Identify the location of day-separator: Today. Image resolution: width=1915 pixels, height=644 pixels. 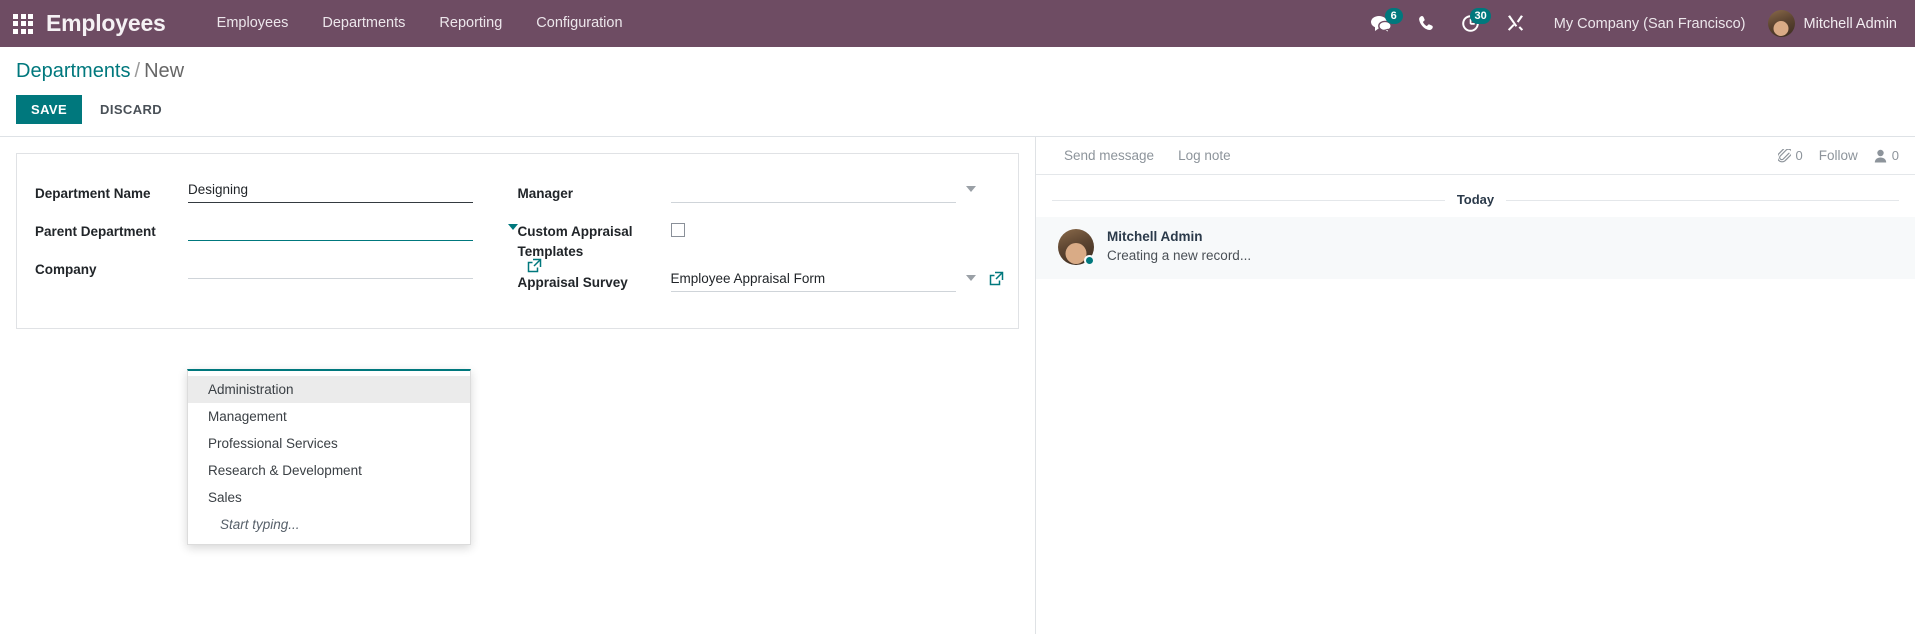
(1475, 200).